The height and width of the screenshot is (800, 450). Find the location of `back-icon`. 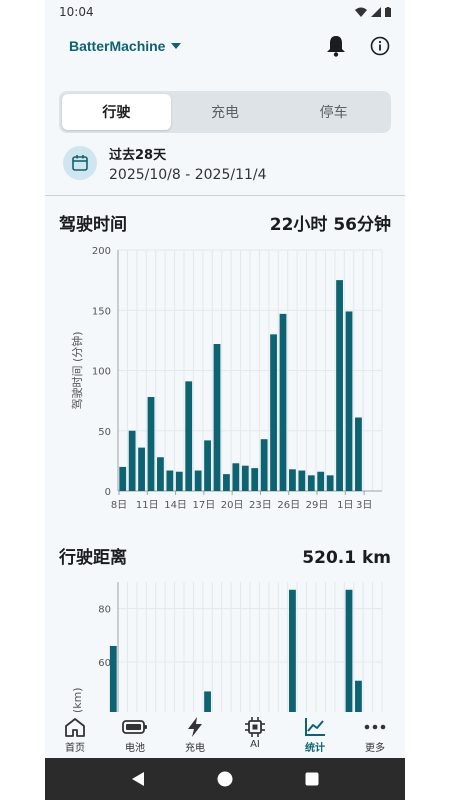

back-icon is located at coordinates (138, 779).